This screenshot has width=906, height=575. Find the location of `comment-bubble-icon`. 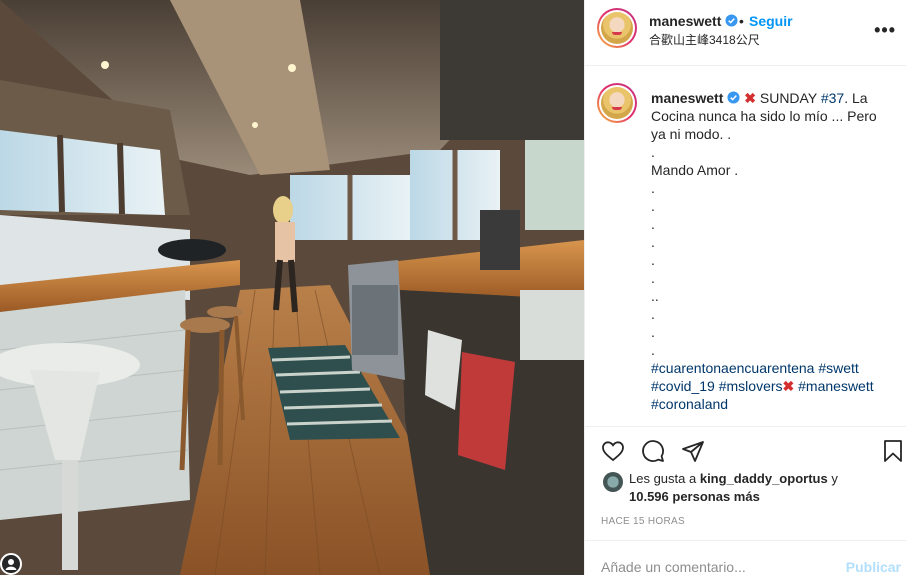

comment-bubble-icon is located at coordinates (653, 451).